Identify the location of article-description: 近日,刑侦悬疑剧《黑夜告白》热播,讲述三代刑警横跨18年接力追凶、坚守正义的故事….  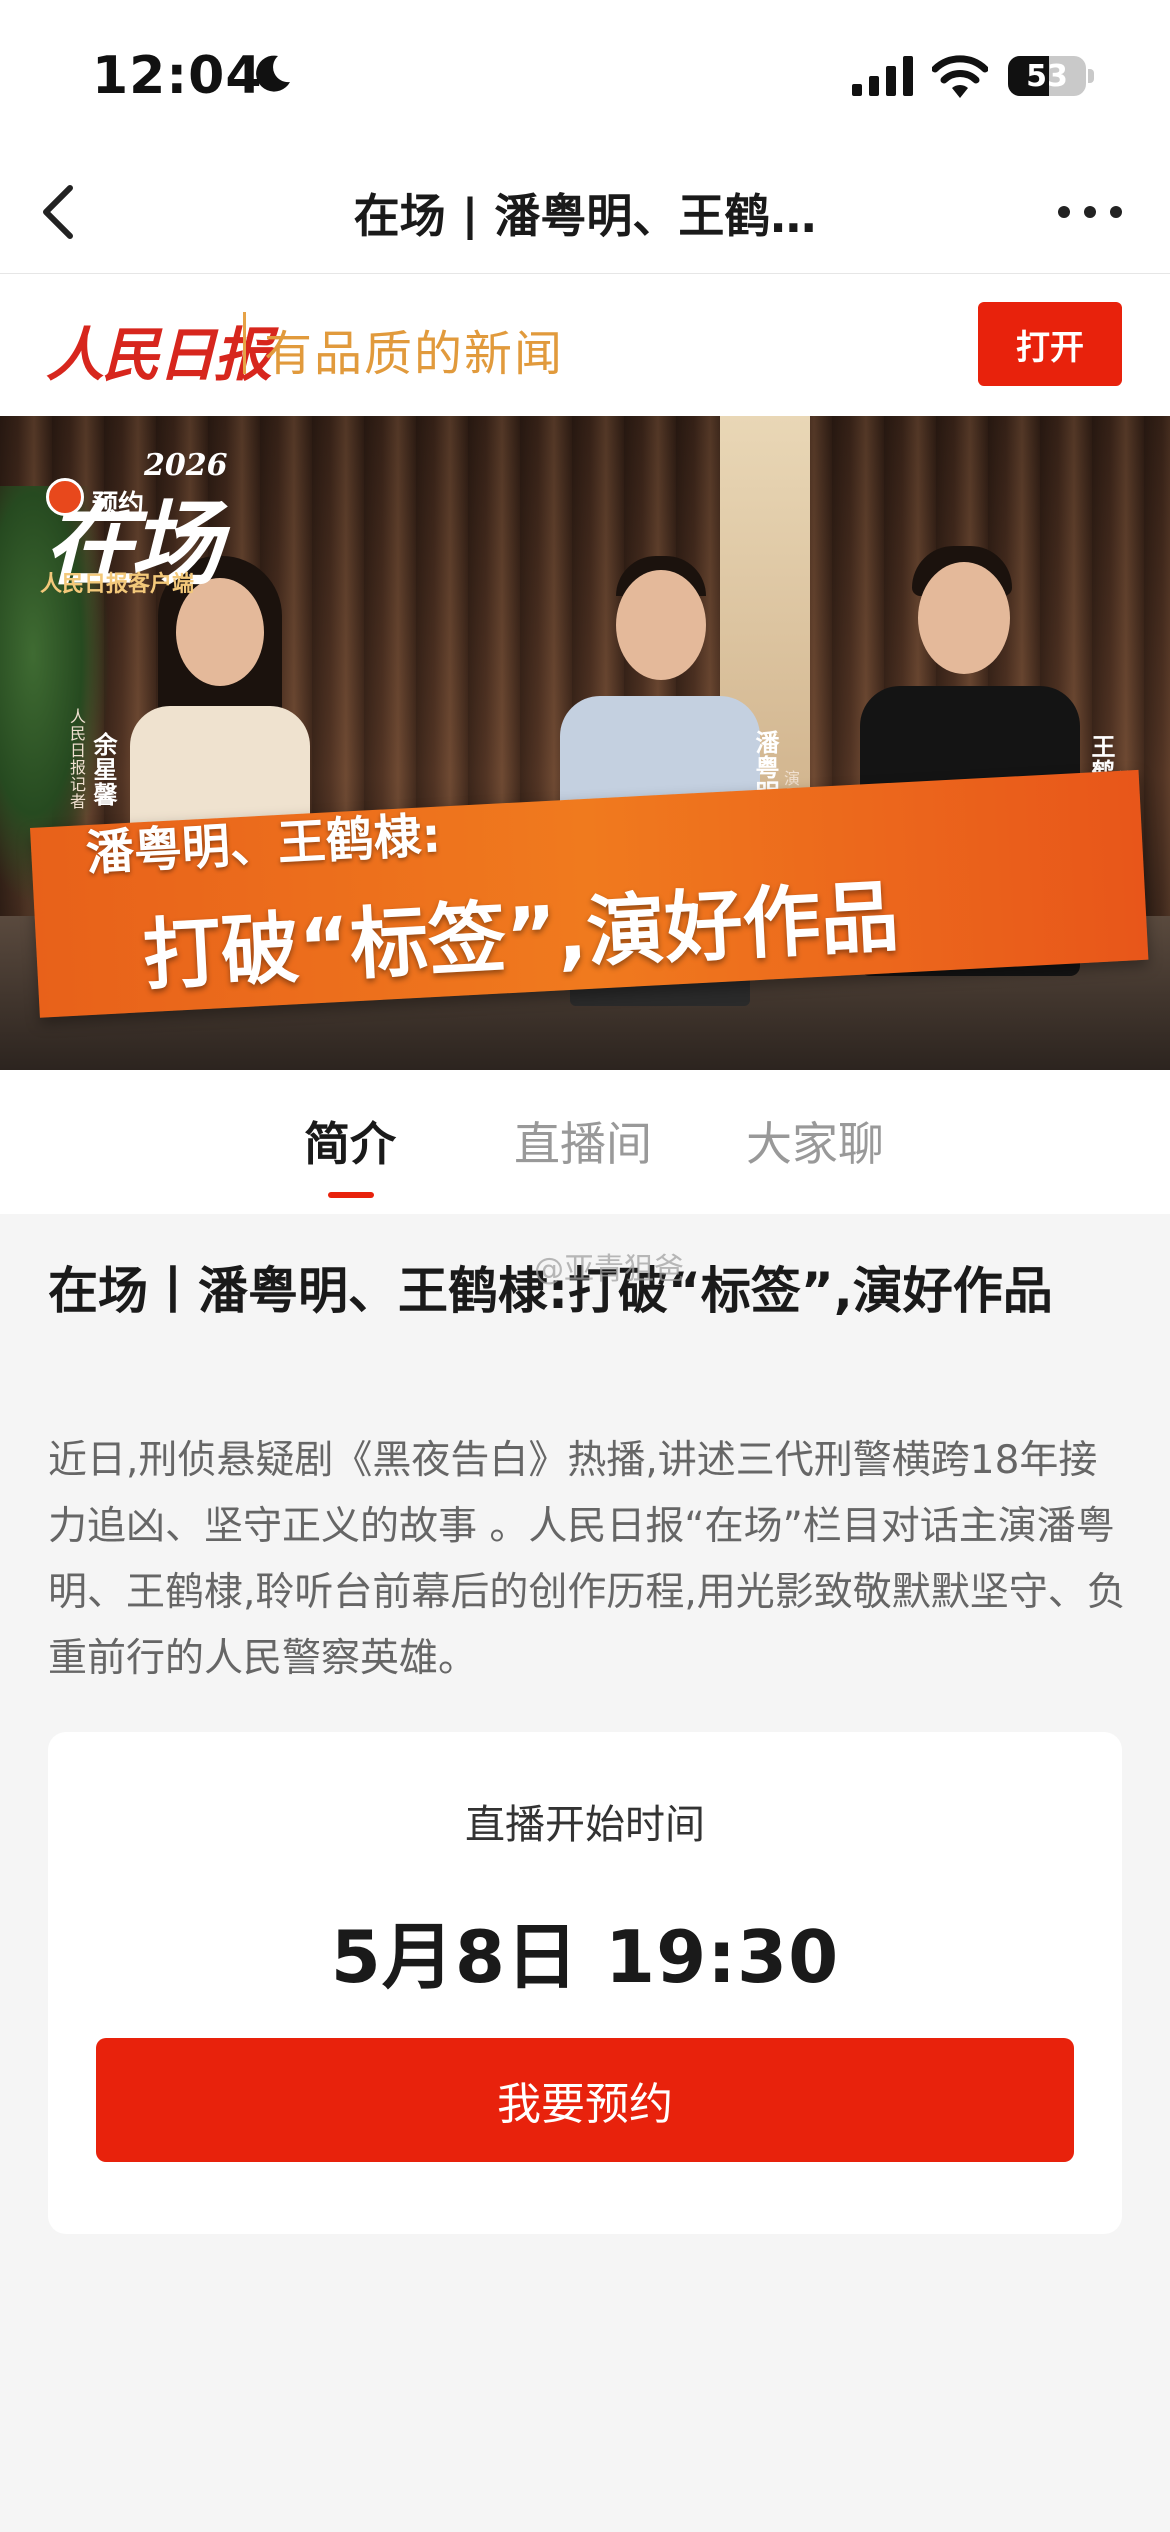
(587, 1559).